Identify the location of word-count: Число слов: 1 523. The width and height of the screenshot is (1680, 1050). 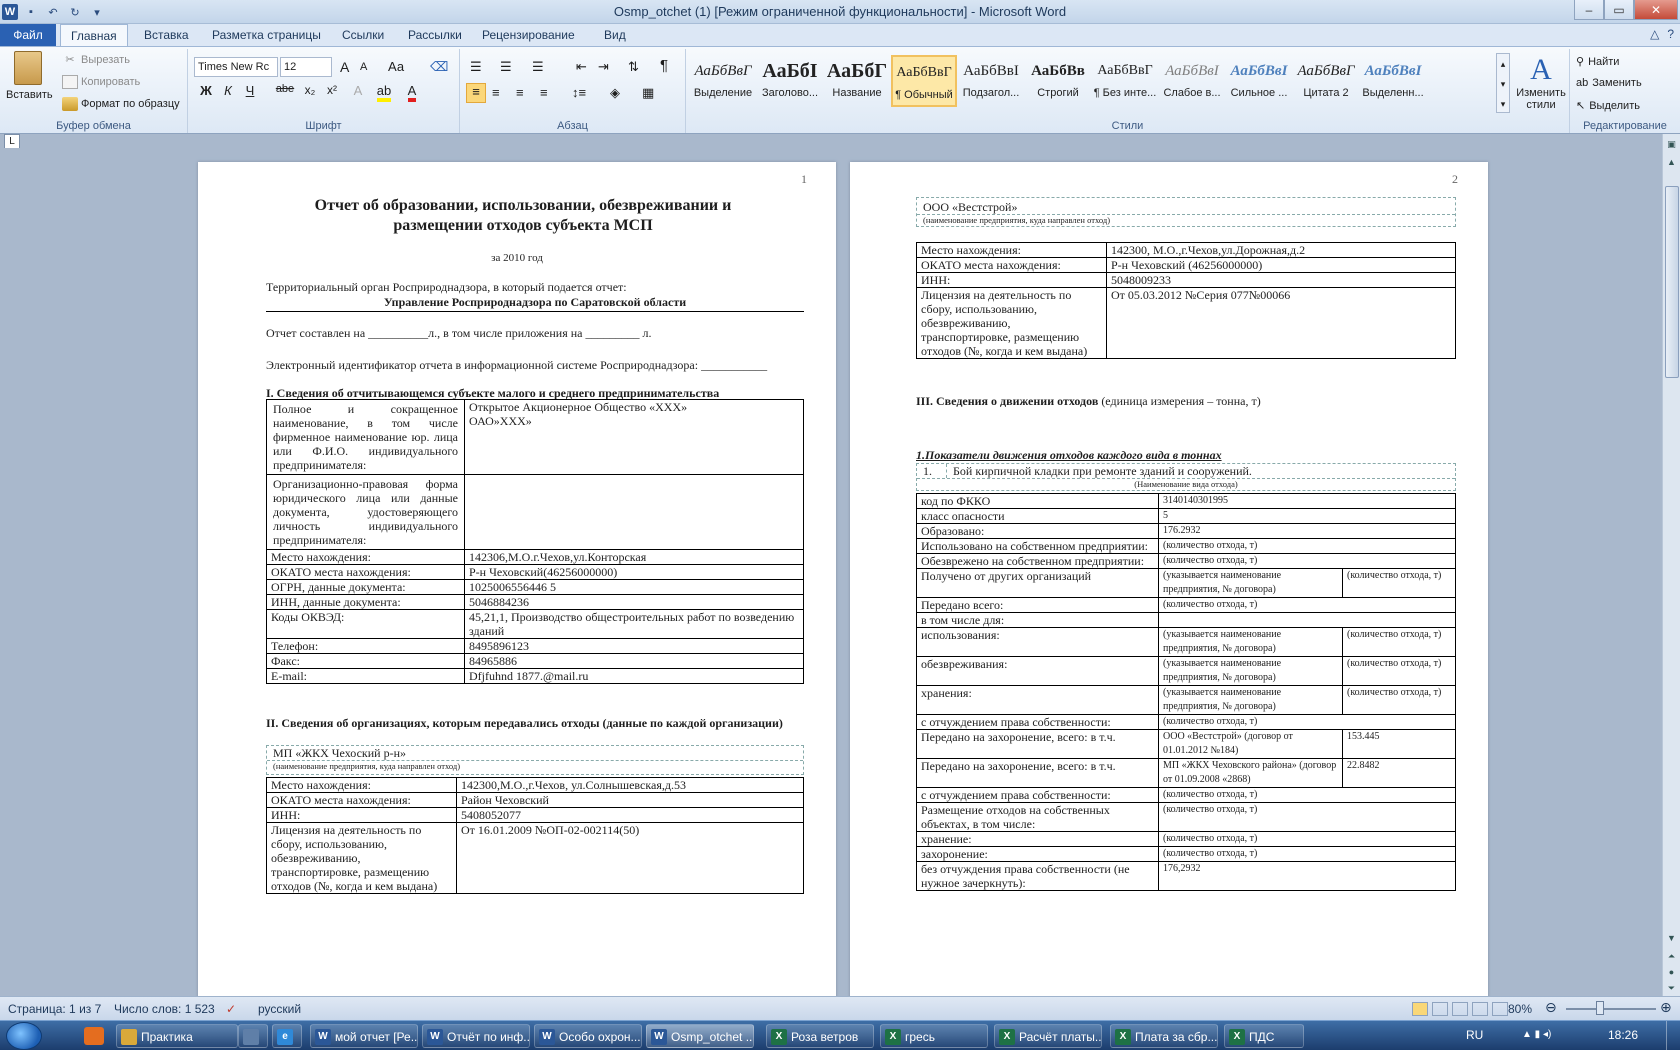
(164, 1009).